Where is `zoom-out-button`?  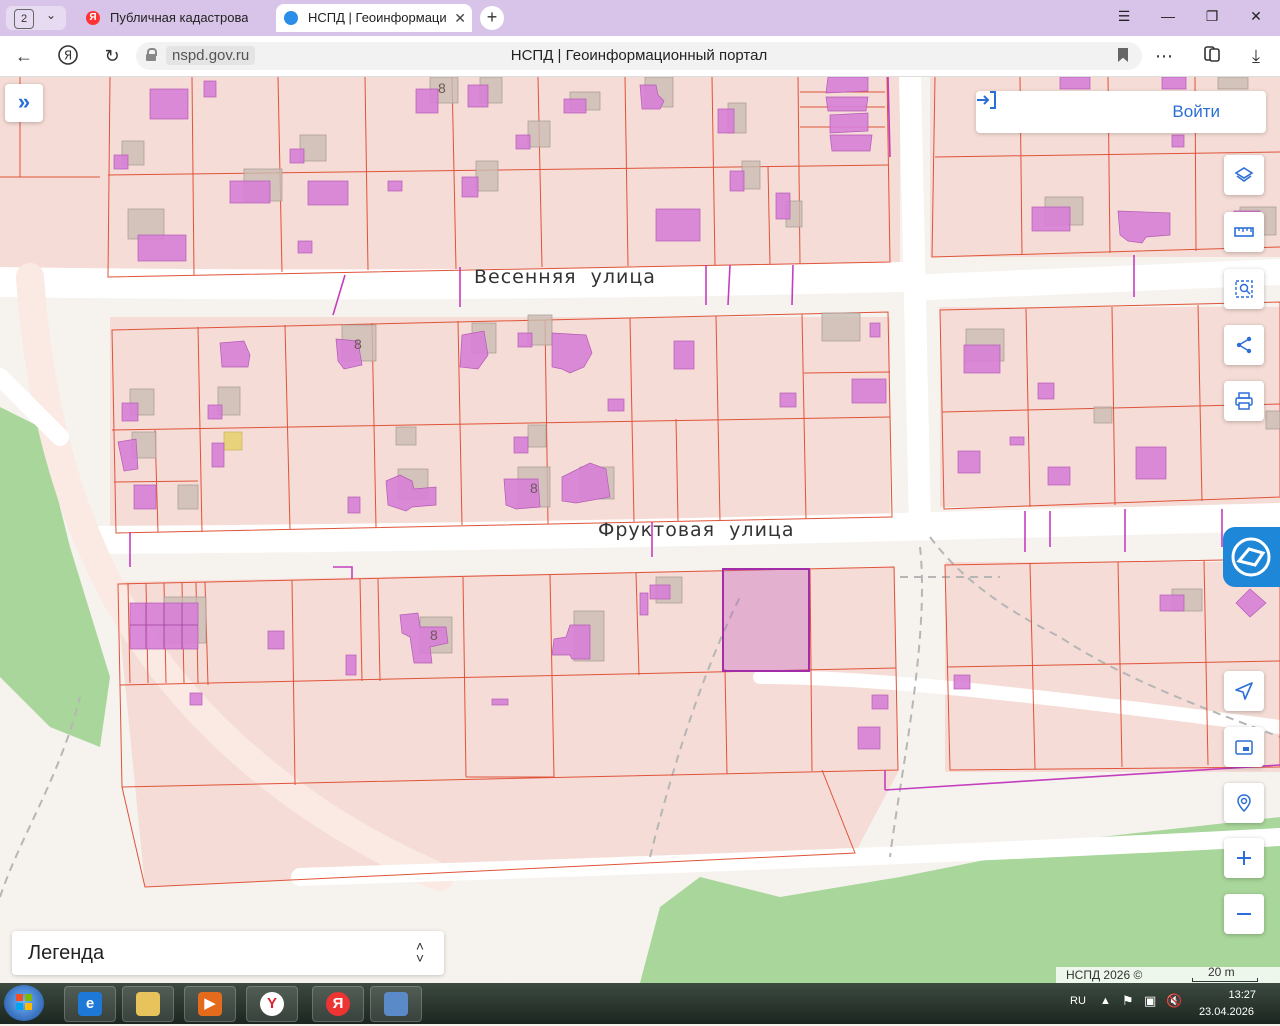 zoom-out-button is located at coordinates (1244, 914).